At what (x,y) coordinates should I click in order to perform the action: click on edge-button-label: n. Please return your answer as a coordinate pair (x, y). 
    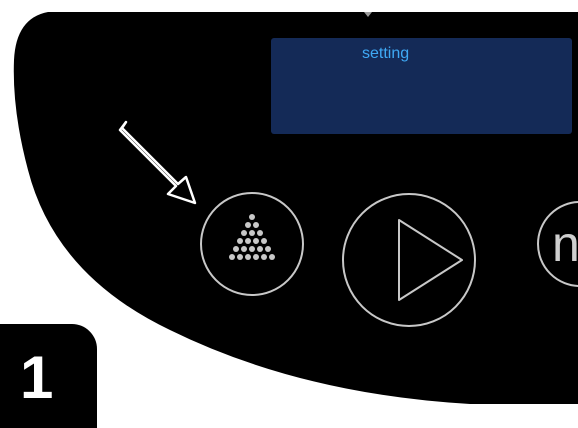
    Looking at the image, I should click on (565, 244).